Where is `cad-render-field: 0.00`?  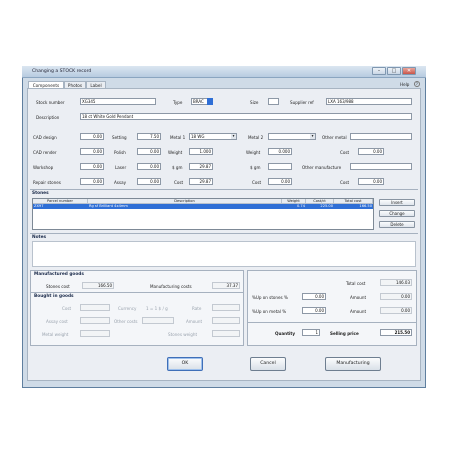 cad-render-field: 0.00 is located at coordinates (92, 151).